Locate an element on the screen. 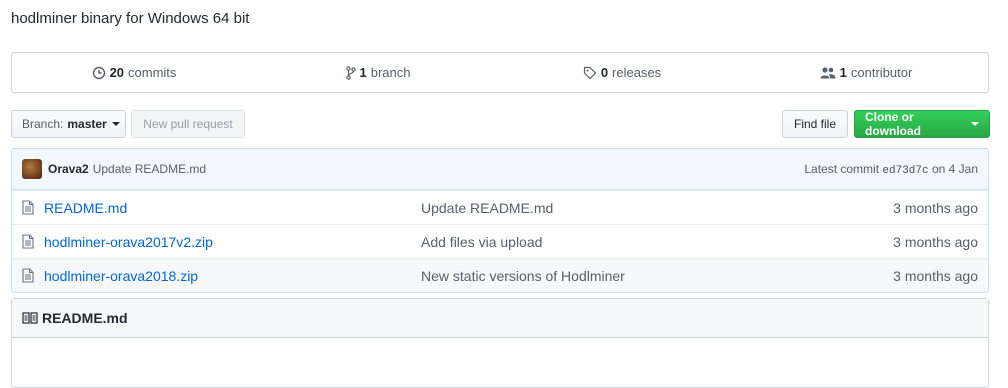 This screenshot has height=388, width=1008. clone-download-button: Clone or download is located at coordinates (922, 124).